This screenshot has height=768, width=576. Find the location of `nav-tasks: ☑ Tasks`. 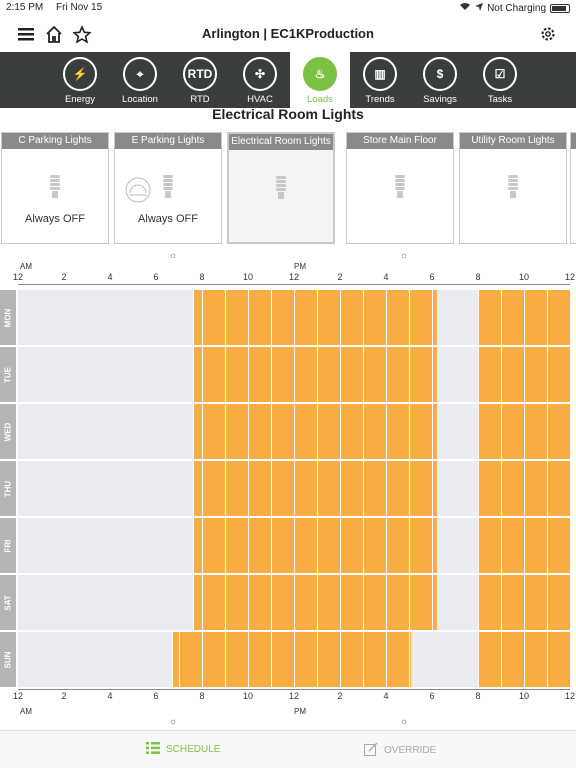

nav-tasks: ☑ Tasks is located at coordinates (500, 80).